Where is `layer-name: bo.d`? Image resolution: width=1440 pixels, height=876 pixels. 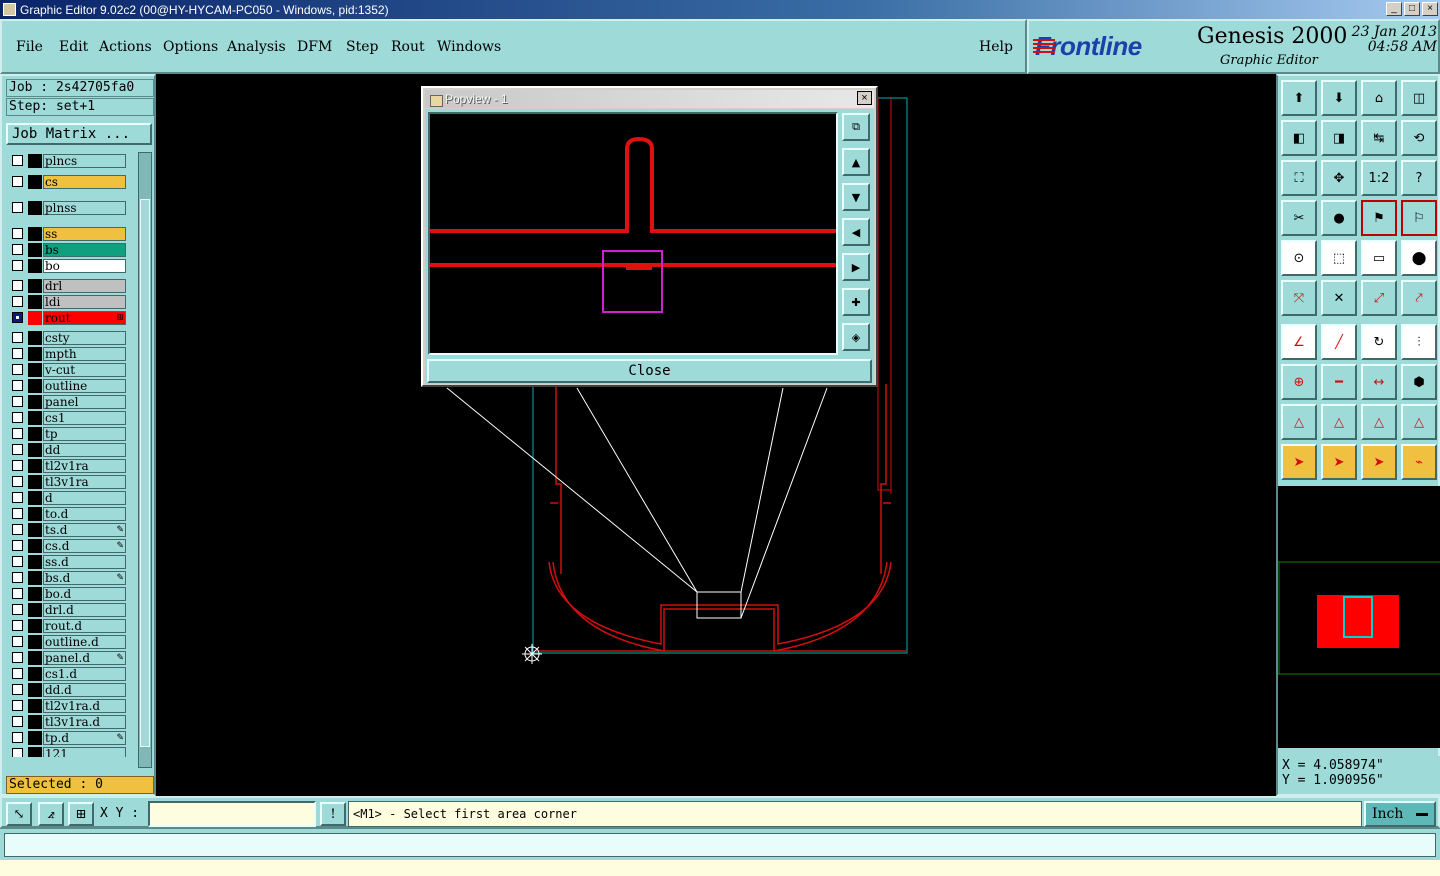 layer-name: bo.d is located at coordinates (84, 594).